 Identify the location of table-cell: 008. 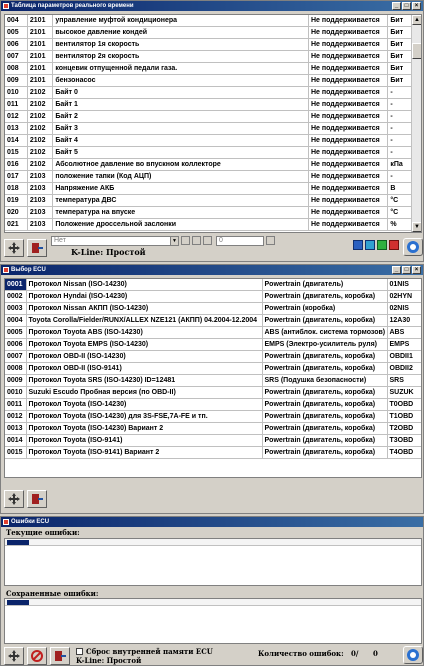
(16, 69).